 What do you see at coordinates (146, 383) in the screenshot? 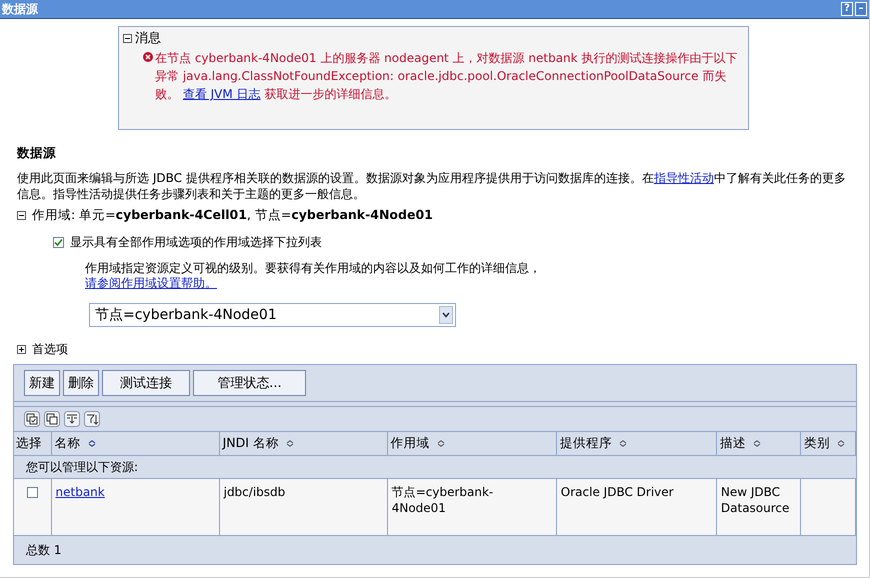
I see `action-button: 测试连接` at bounding box center [146, 383].